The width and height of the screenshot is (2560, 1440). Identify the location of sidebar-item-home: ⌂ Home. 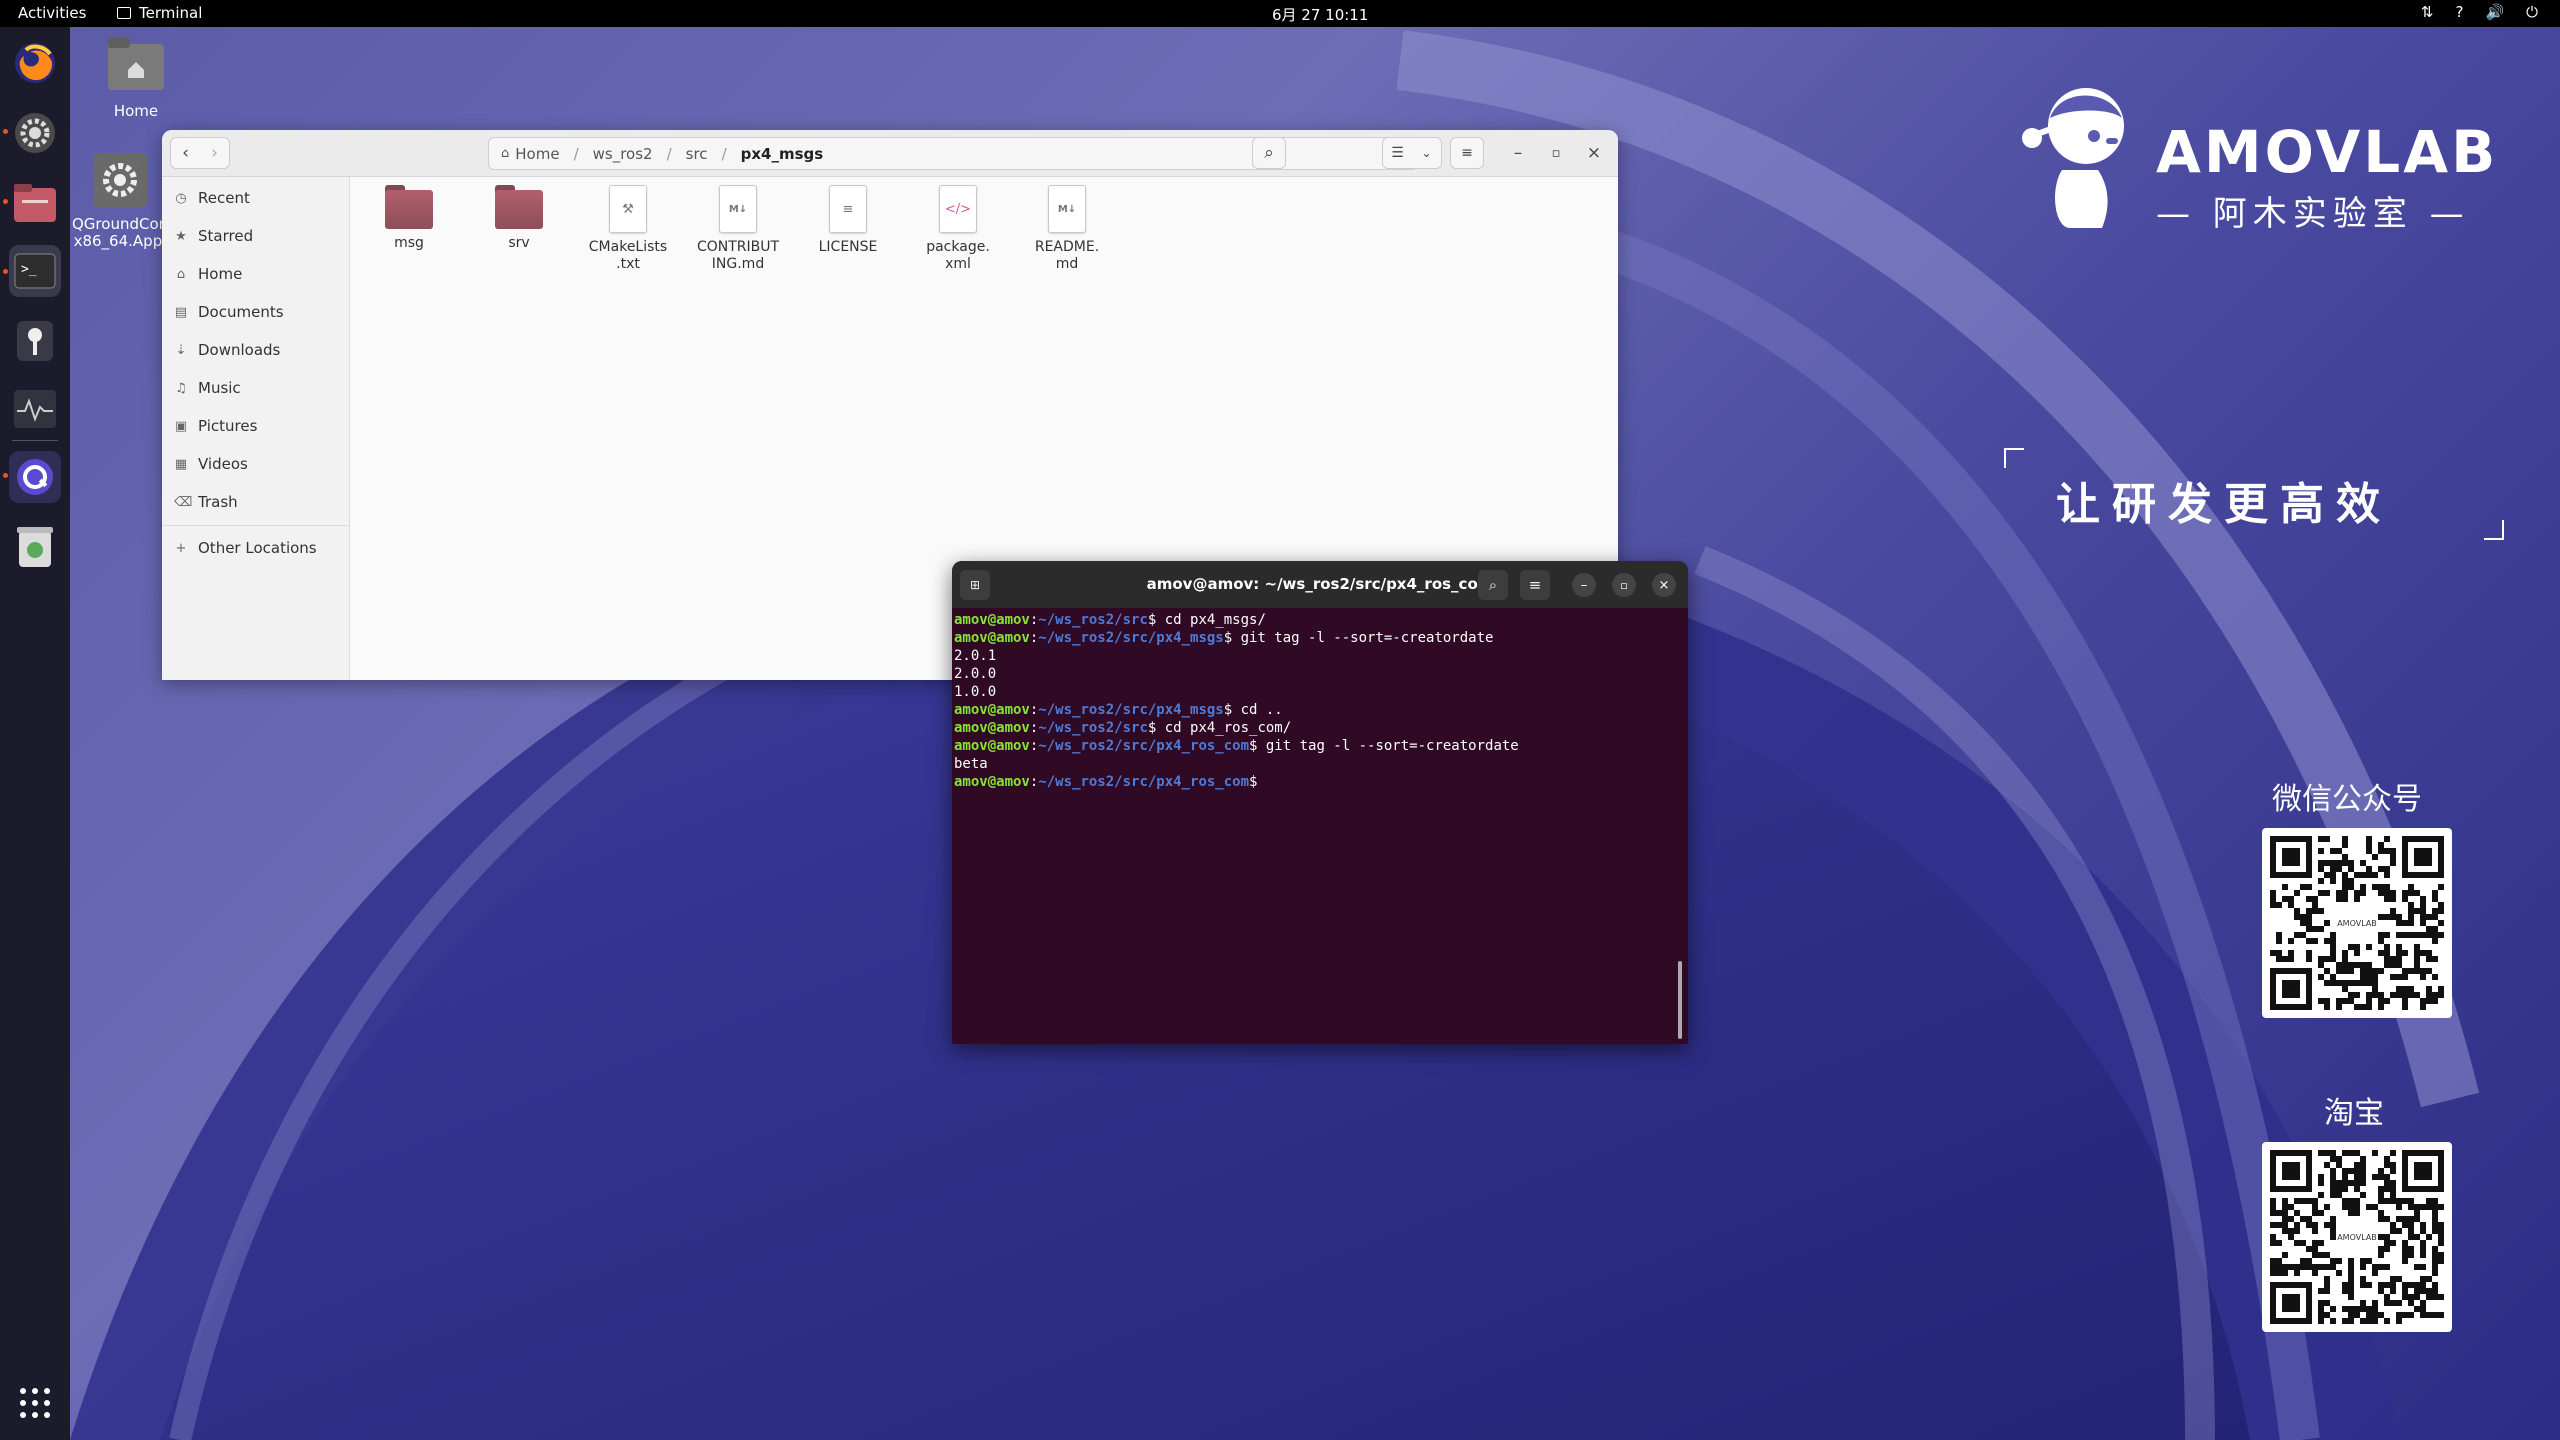
(208, 274).